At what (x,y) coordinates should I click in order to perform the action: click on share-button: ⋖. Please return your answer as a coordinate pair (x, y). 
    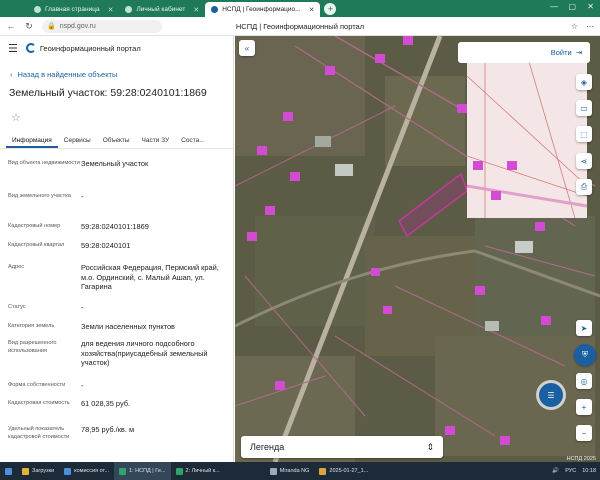
    Looking at the image, I should click on (584, 161).